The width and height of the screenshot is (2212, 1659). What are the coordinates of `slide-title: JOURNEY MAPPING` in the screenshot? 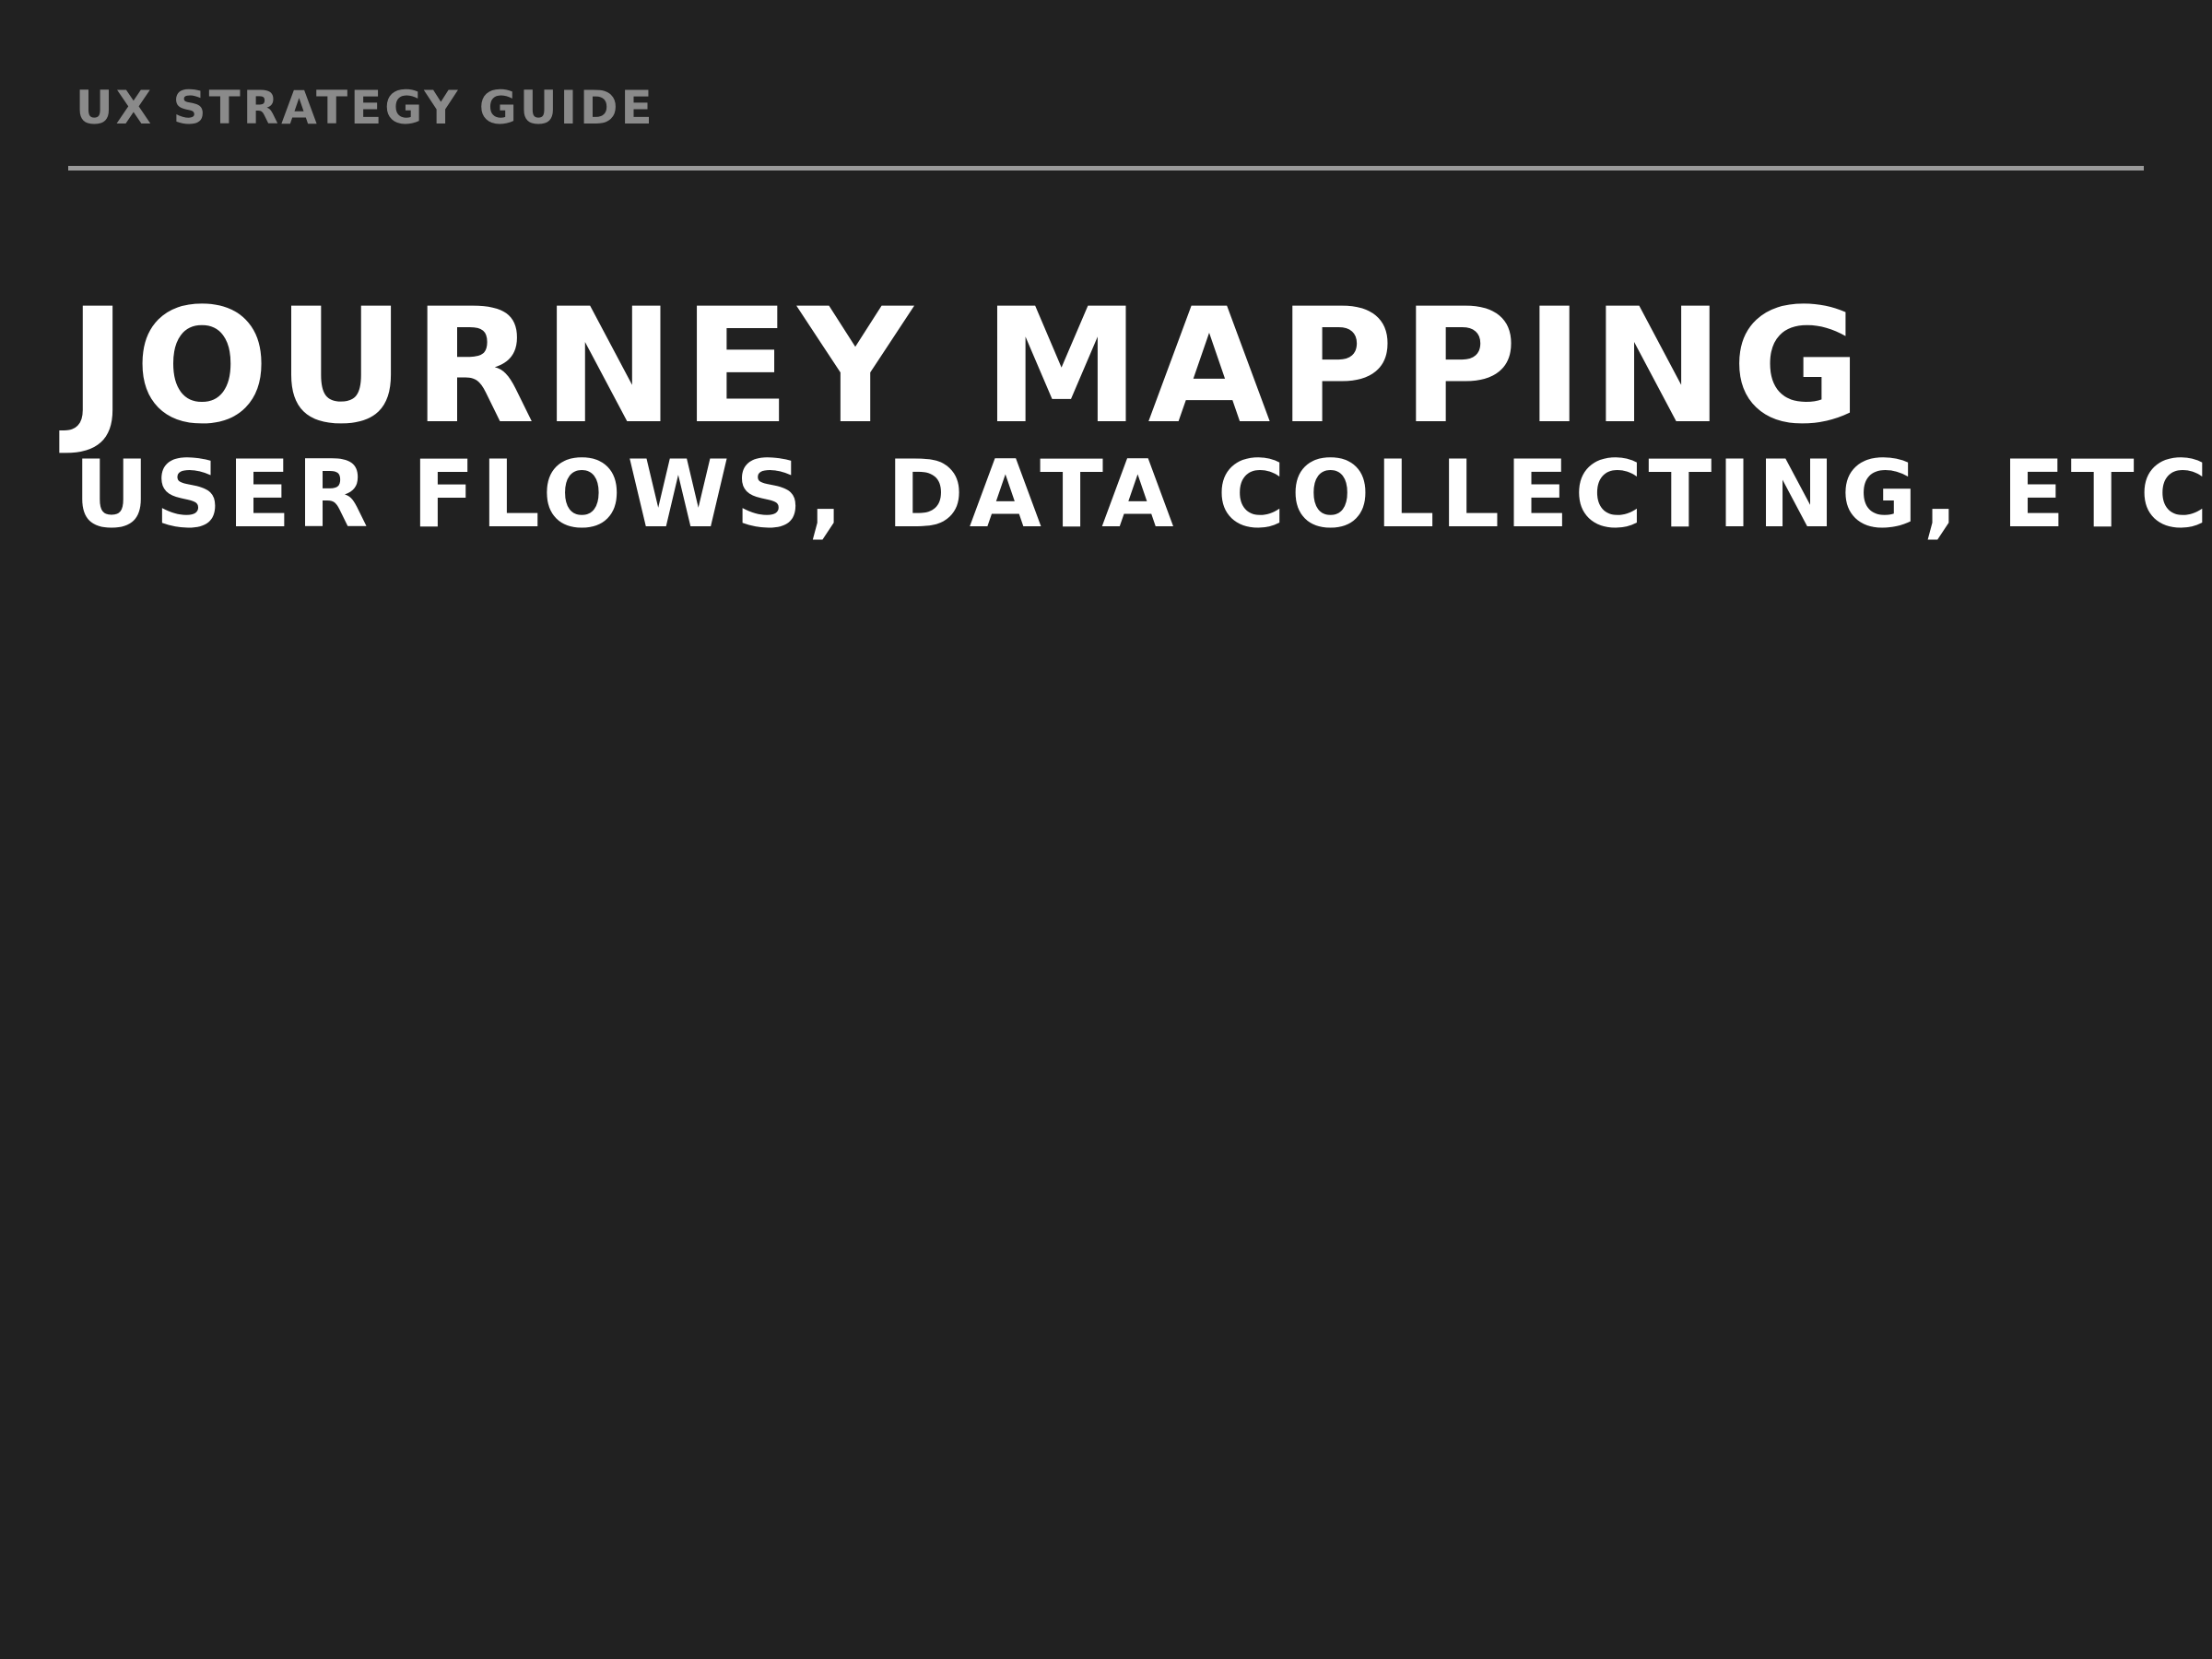 It's located at (968, 366).